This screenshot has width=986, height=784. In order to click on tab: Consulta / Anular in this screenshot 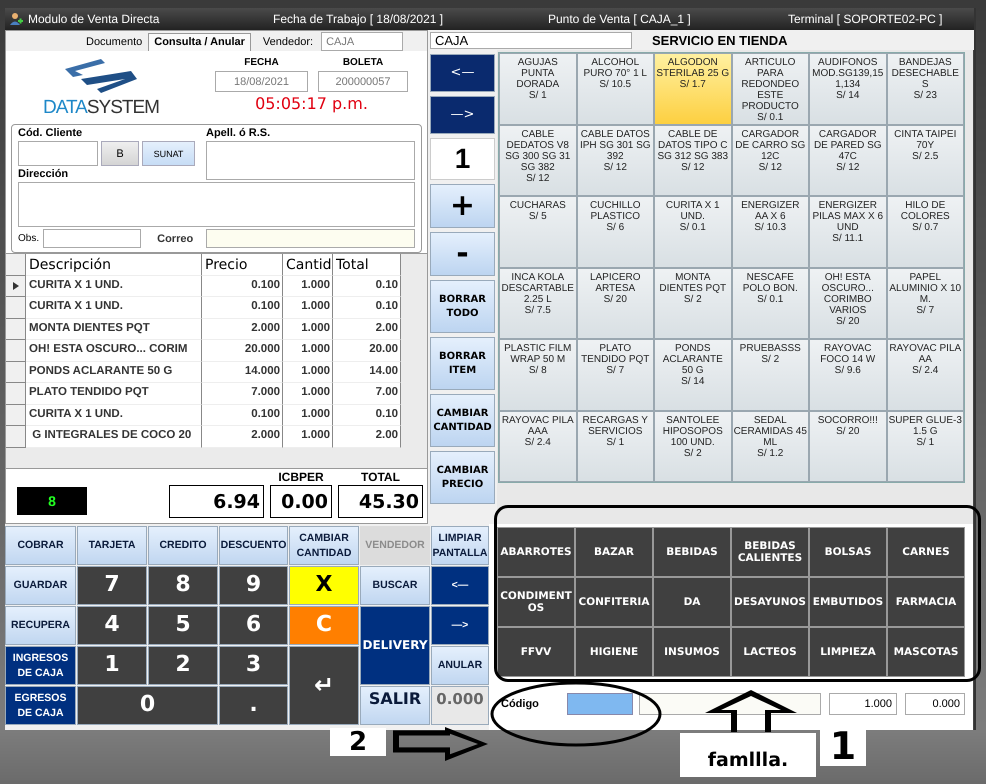, I will do `click(199, 42)`.